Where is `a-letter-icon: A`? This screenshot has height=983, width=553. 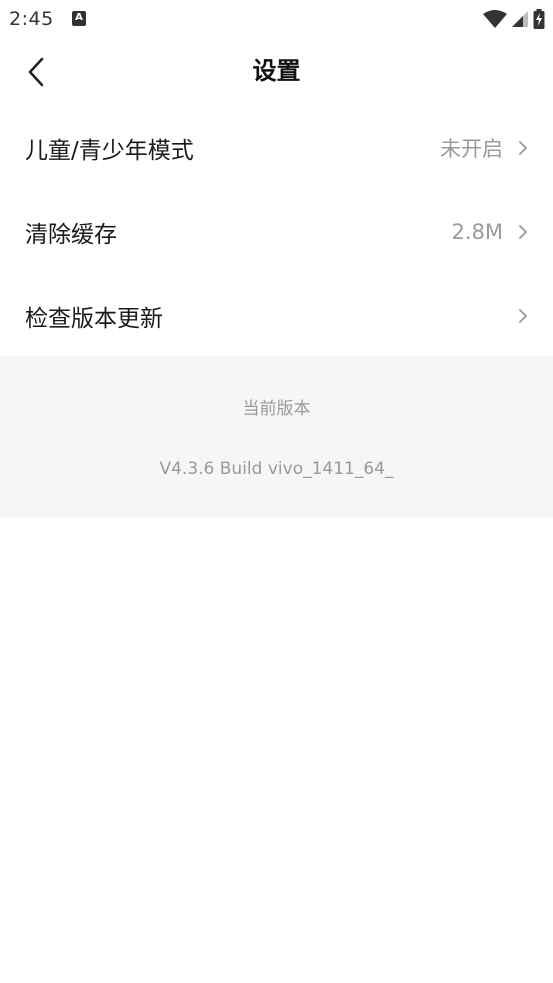 a-letter-icon: A is located at coordinates (79, 18).